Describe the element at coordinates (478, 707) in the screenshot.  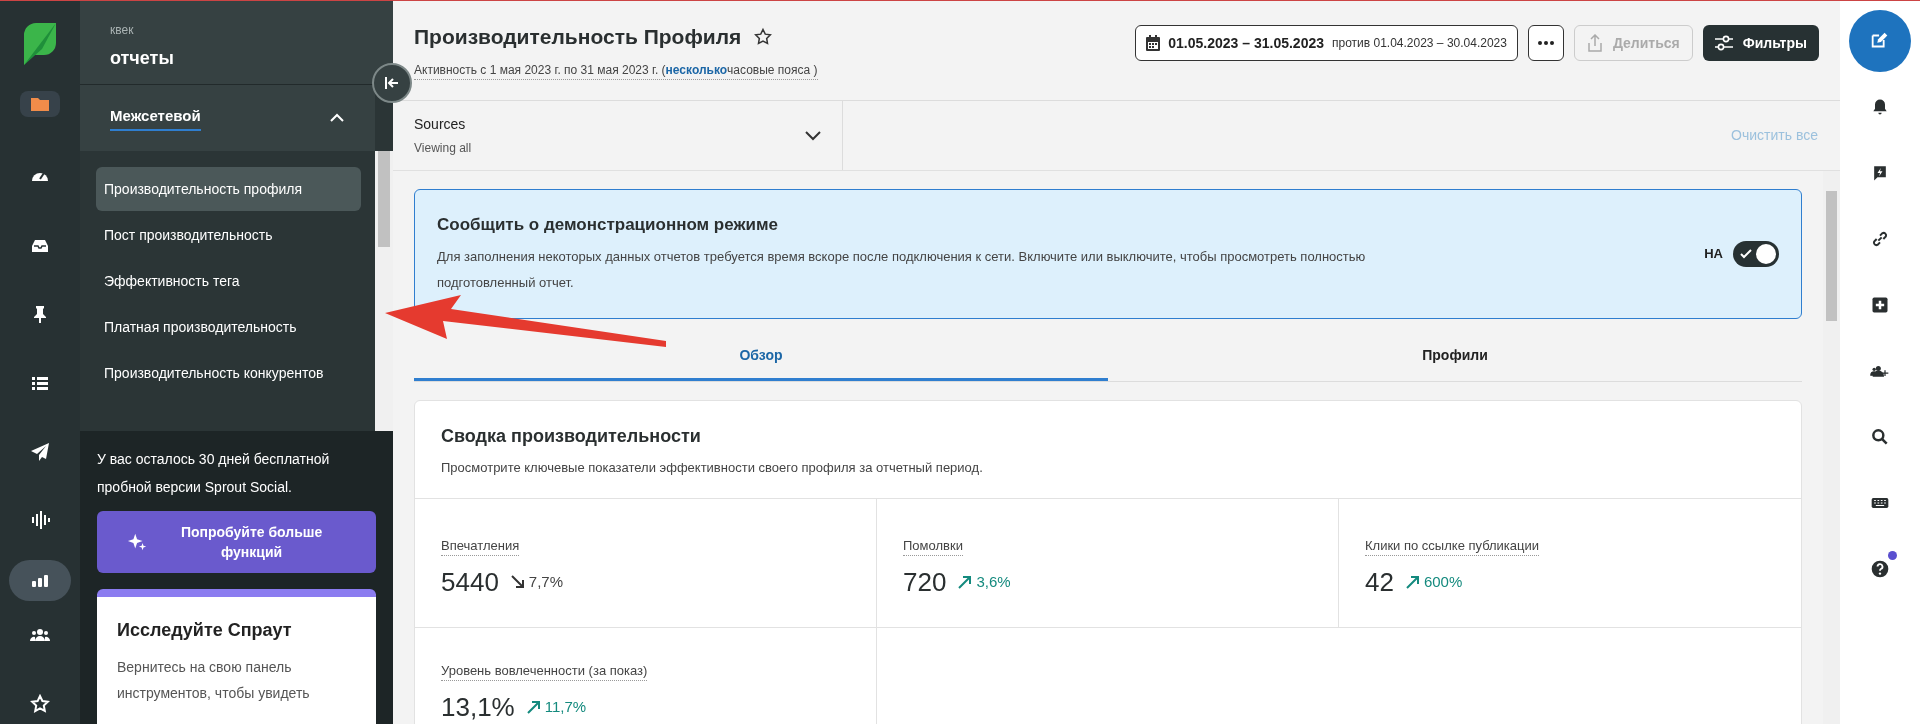
I see `metric-value: 13,1%` at that location.